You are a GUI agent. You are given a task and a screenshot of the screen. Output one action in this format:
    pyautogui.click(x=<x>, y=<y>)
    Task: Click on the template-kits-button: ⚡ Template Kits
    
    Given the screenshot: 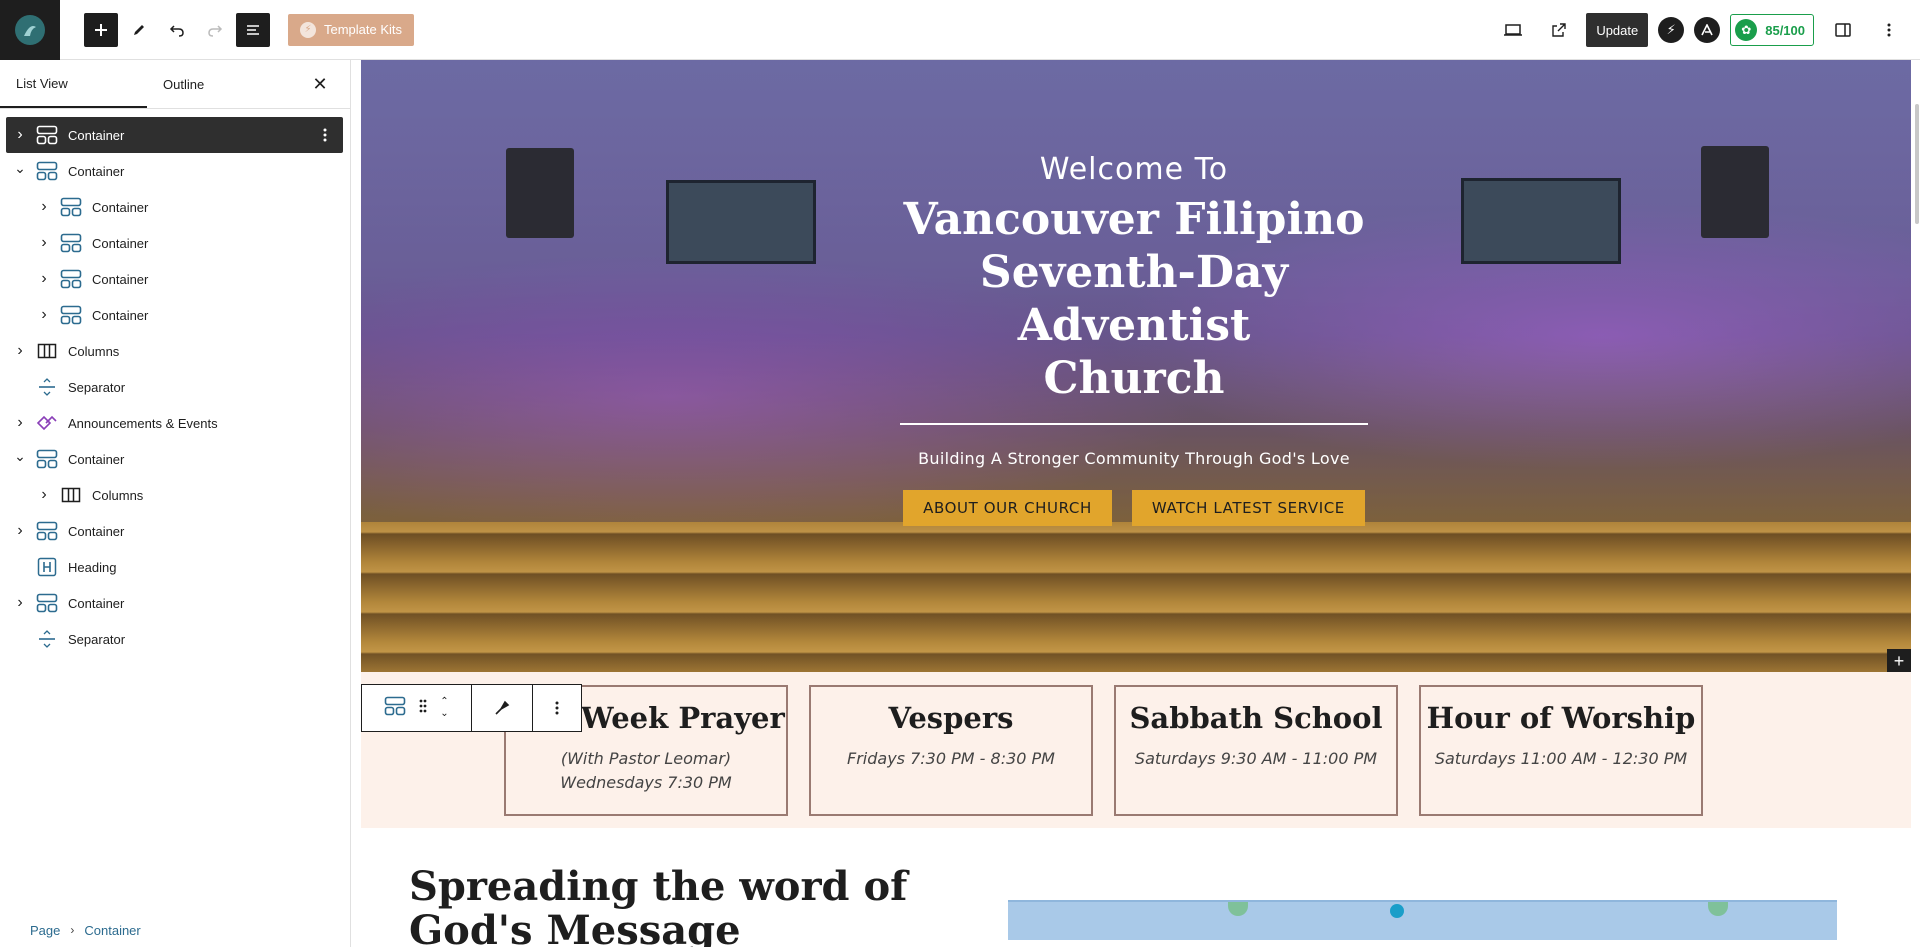 What is the action you would take?
    pyautogui.click(x=351, y=29)
    